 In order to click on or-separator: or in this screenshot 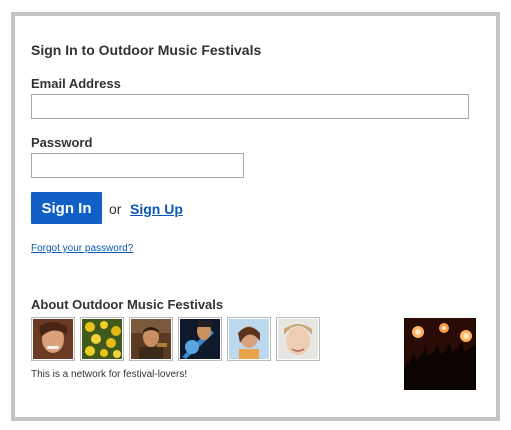, I will do `click(115, 209)`.